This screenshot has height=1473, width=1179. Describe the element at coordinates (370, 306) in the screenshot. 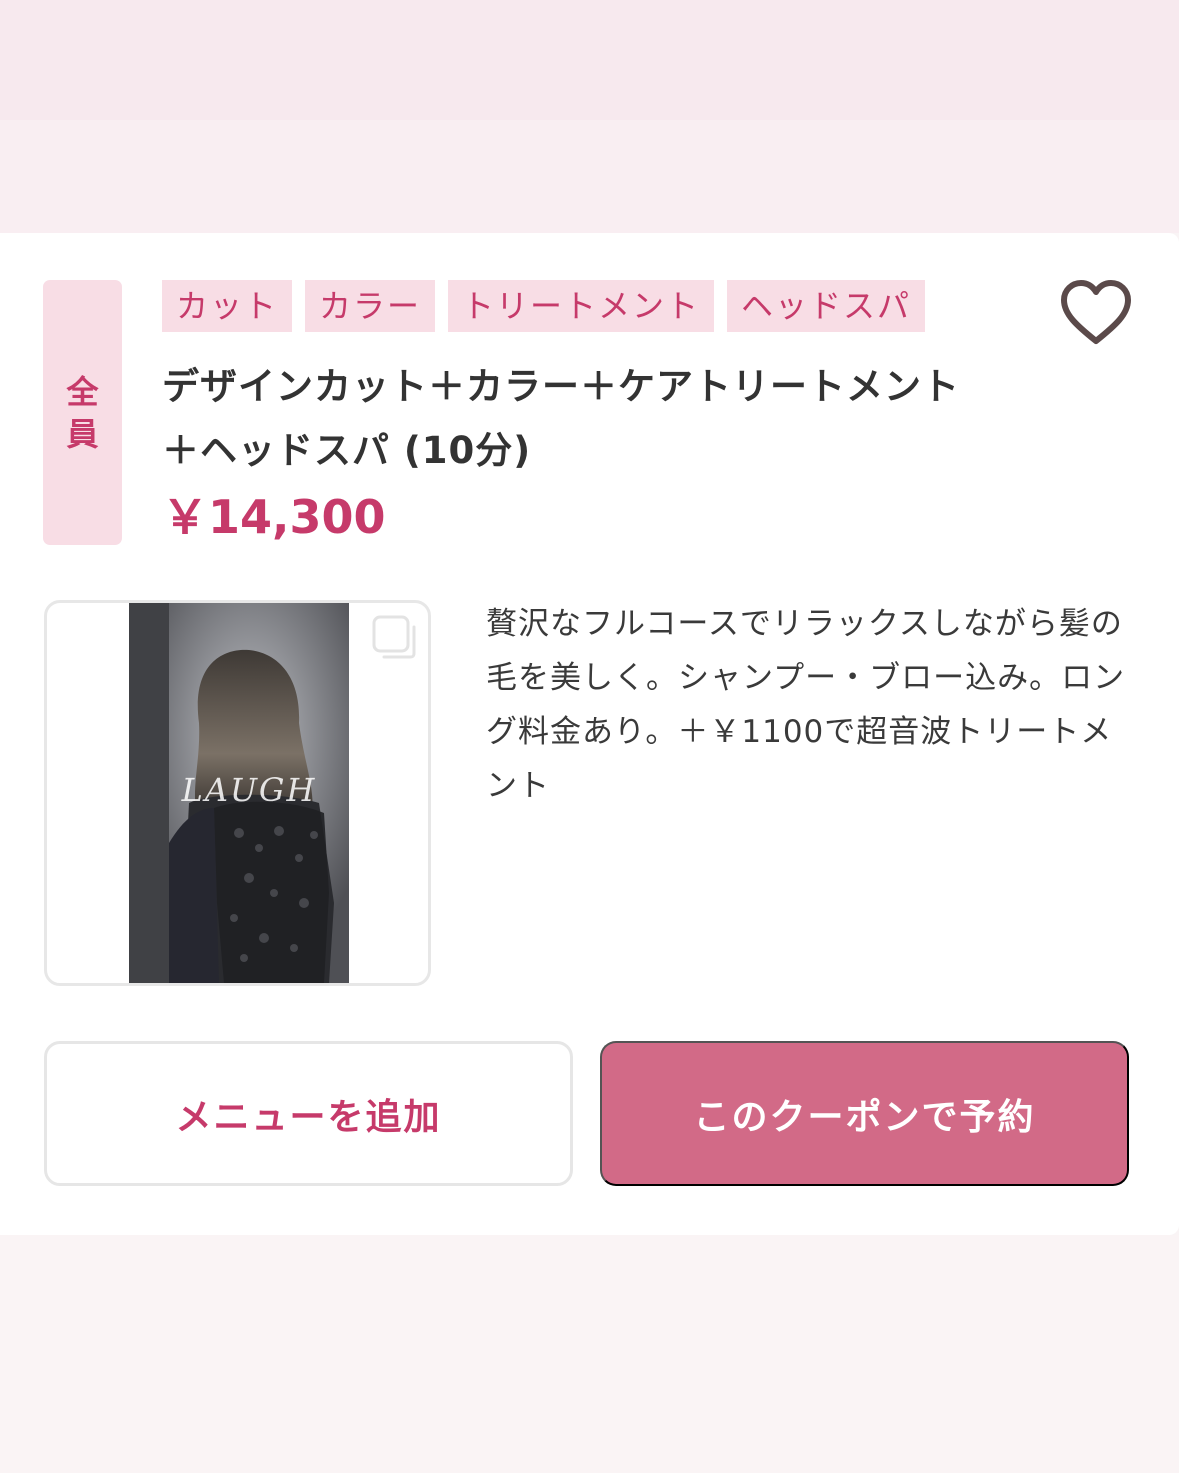

I see `tag-color: カラー` at that location.